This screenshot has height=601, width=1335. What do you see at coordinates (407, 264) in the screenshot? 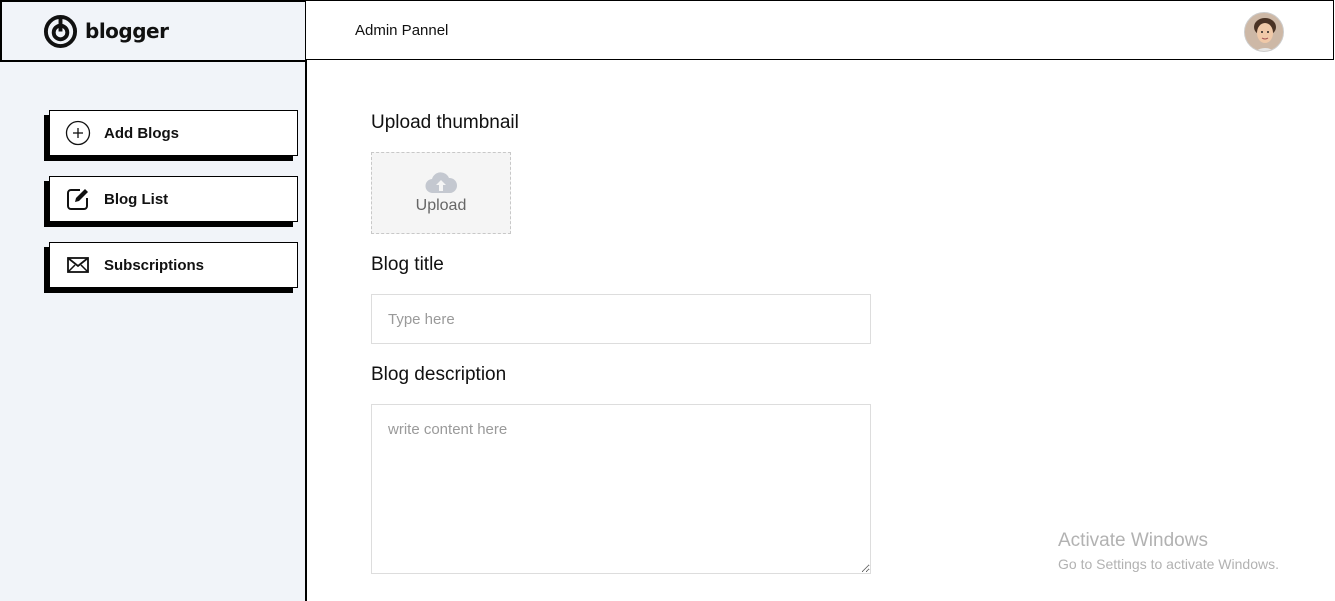
I see `blog-title-label: Blog title` at bounding box center [407, 264].